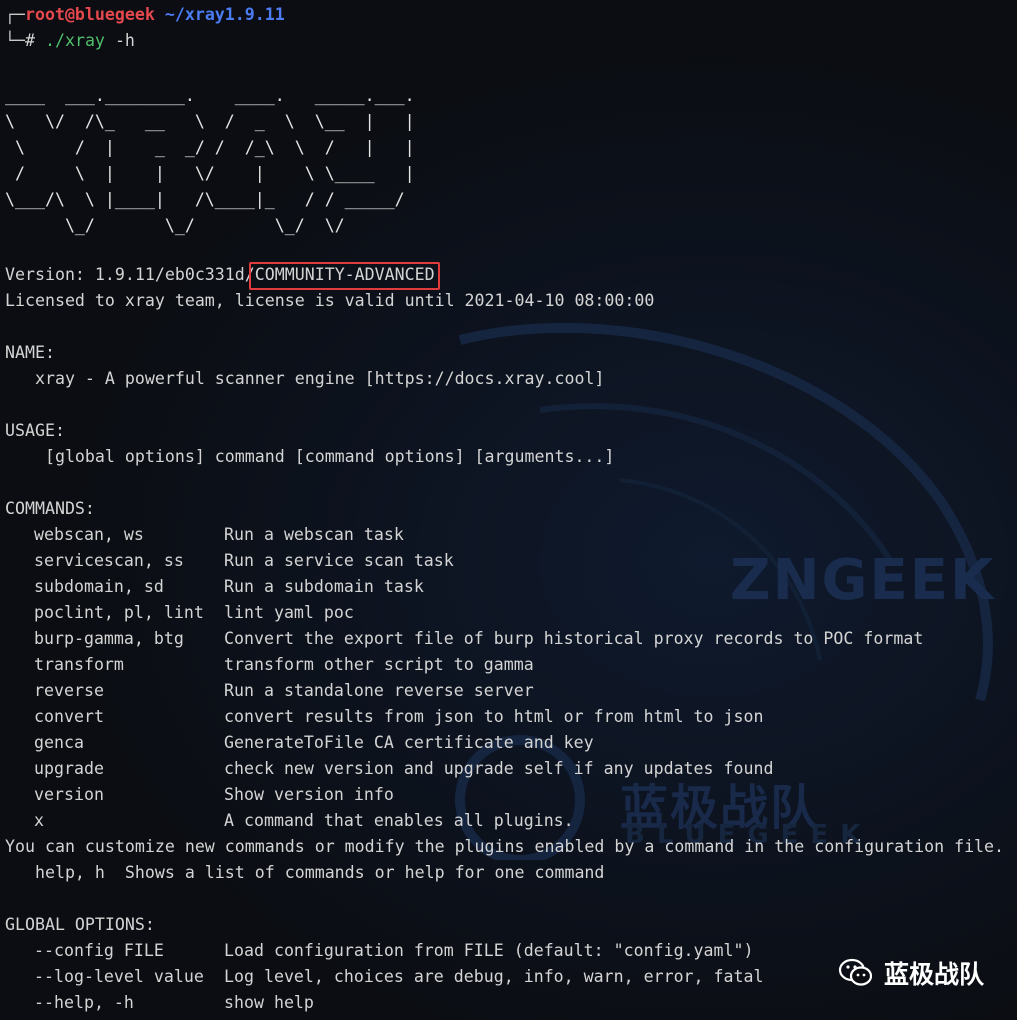  What do you see at coordinates (379, 664) in the screenshot?
I see `command-desc: transform other script to gamma` at bounding box center [379, 664].